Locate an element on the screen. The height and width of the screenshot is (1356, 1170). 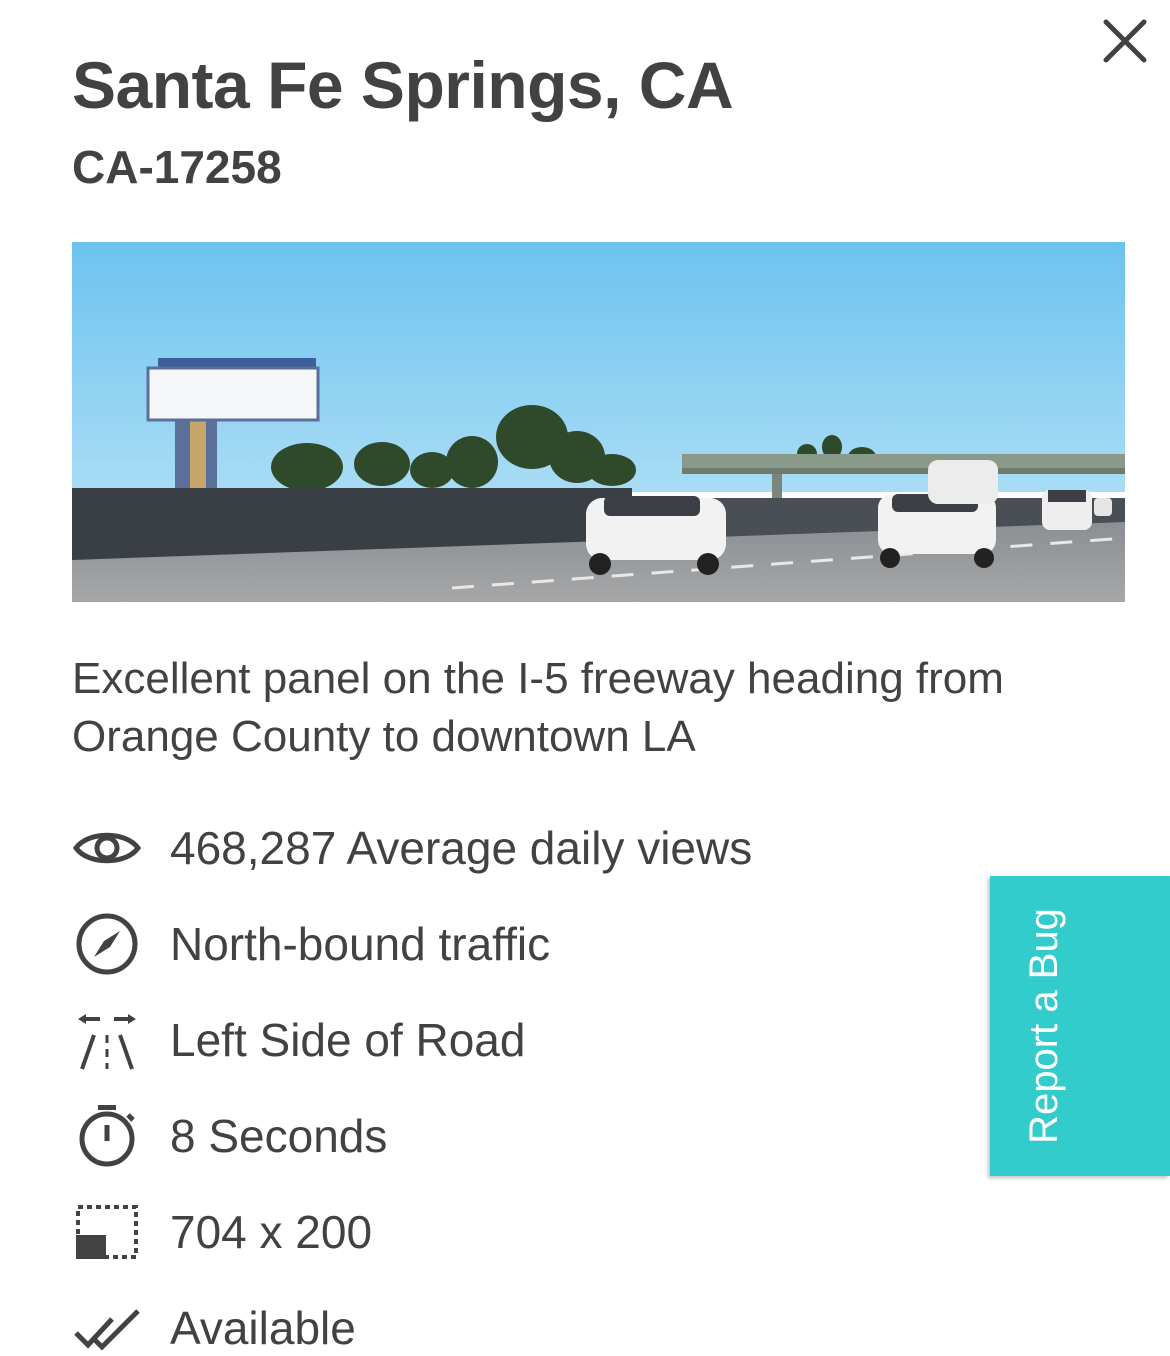
close-button is located at coordinates (1125, 41).